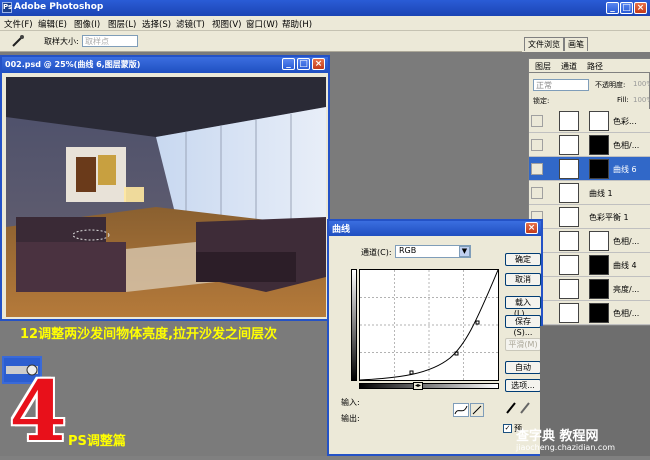  I want to click on document-title-bar: 002.psd @ 25%(曲线 6,图层蒙版) _ □ ×, so click(165, 65).